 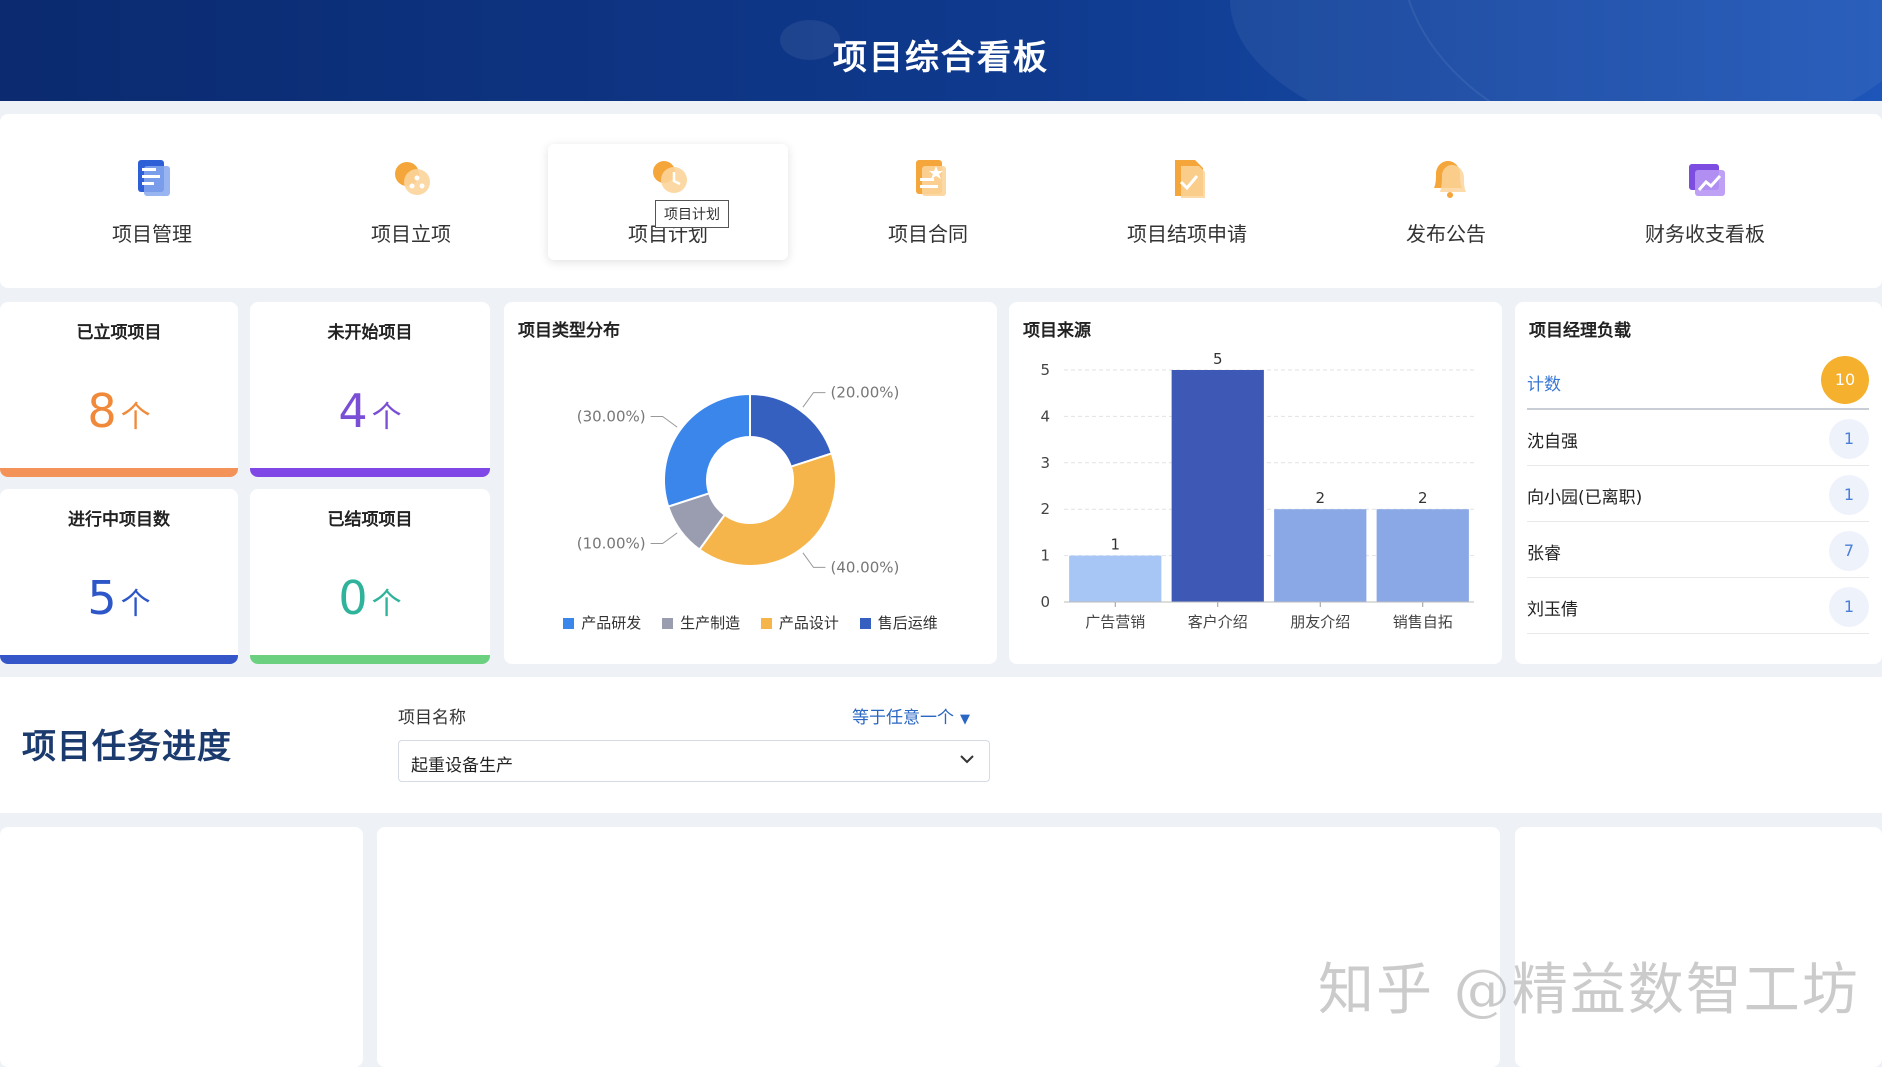 What do you see at coordinates (370, 411) in the screenshot?
I see `stat-value: 4个` at bounding box center [370, 411].